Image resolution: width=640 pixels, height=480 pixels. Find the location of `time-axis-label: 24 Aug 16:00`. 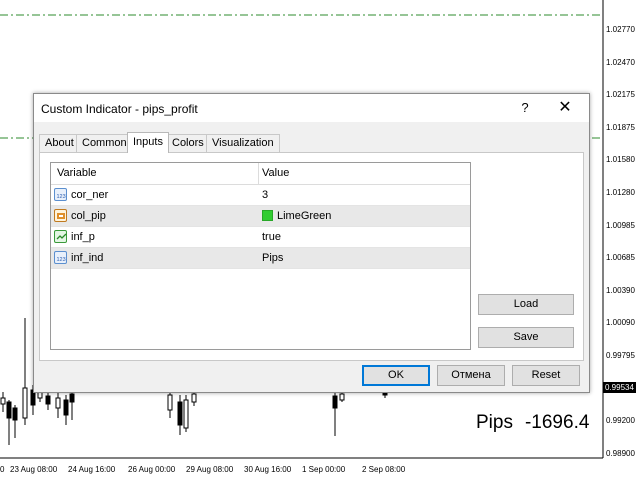

time-axis-label: 24 Aug 16:00 is located at coordinates (92, 469).